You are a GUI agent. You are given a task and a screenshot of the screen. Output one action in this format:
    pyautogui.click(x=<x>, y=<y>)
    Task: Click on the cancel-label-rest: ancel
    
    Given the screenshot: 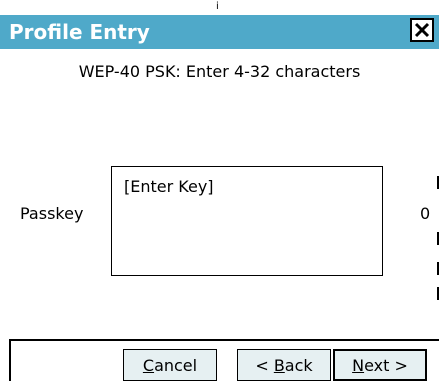 What is the action you would take?
    pyautogui.click(x=176, y=365)
    